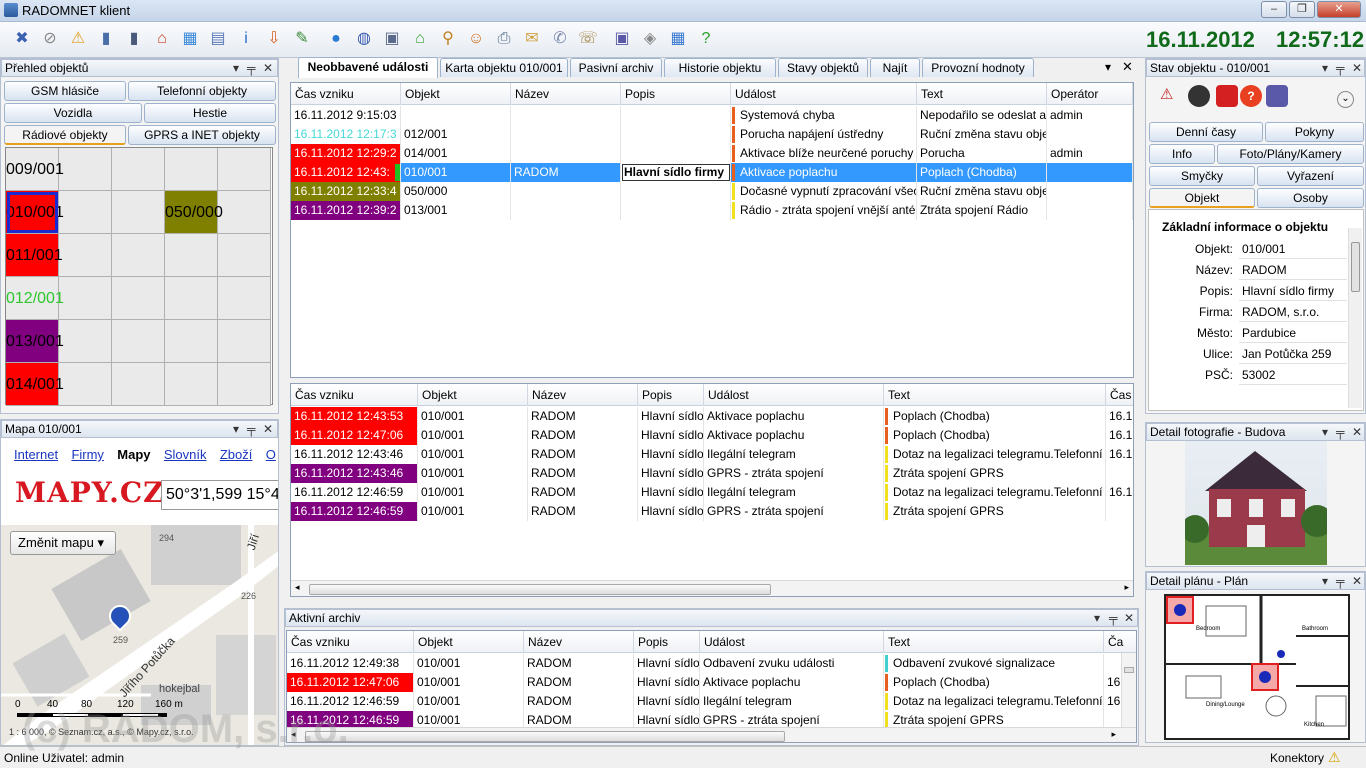 This screenshot has width=1366, height=768. Describe the element at coordinates (1355, 318) in the screenshot. I see `info-scrollbar` at that location.